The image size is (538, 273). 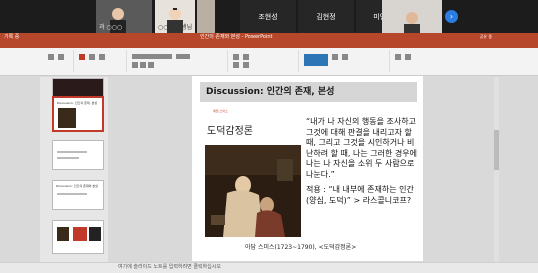 I want to click on ribbon-group-paragraph, so click(x=264, y=61).